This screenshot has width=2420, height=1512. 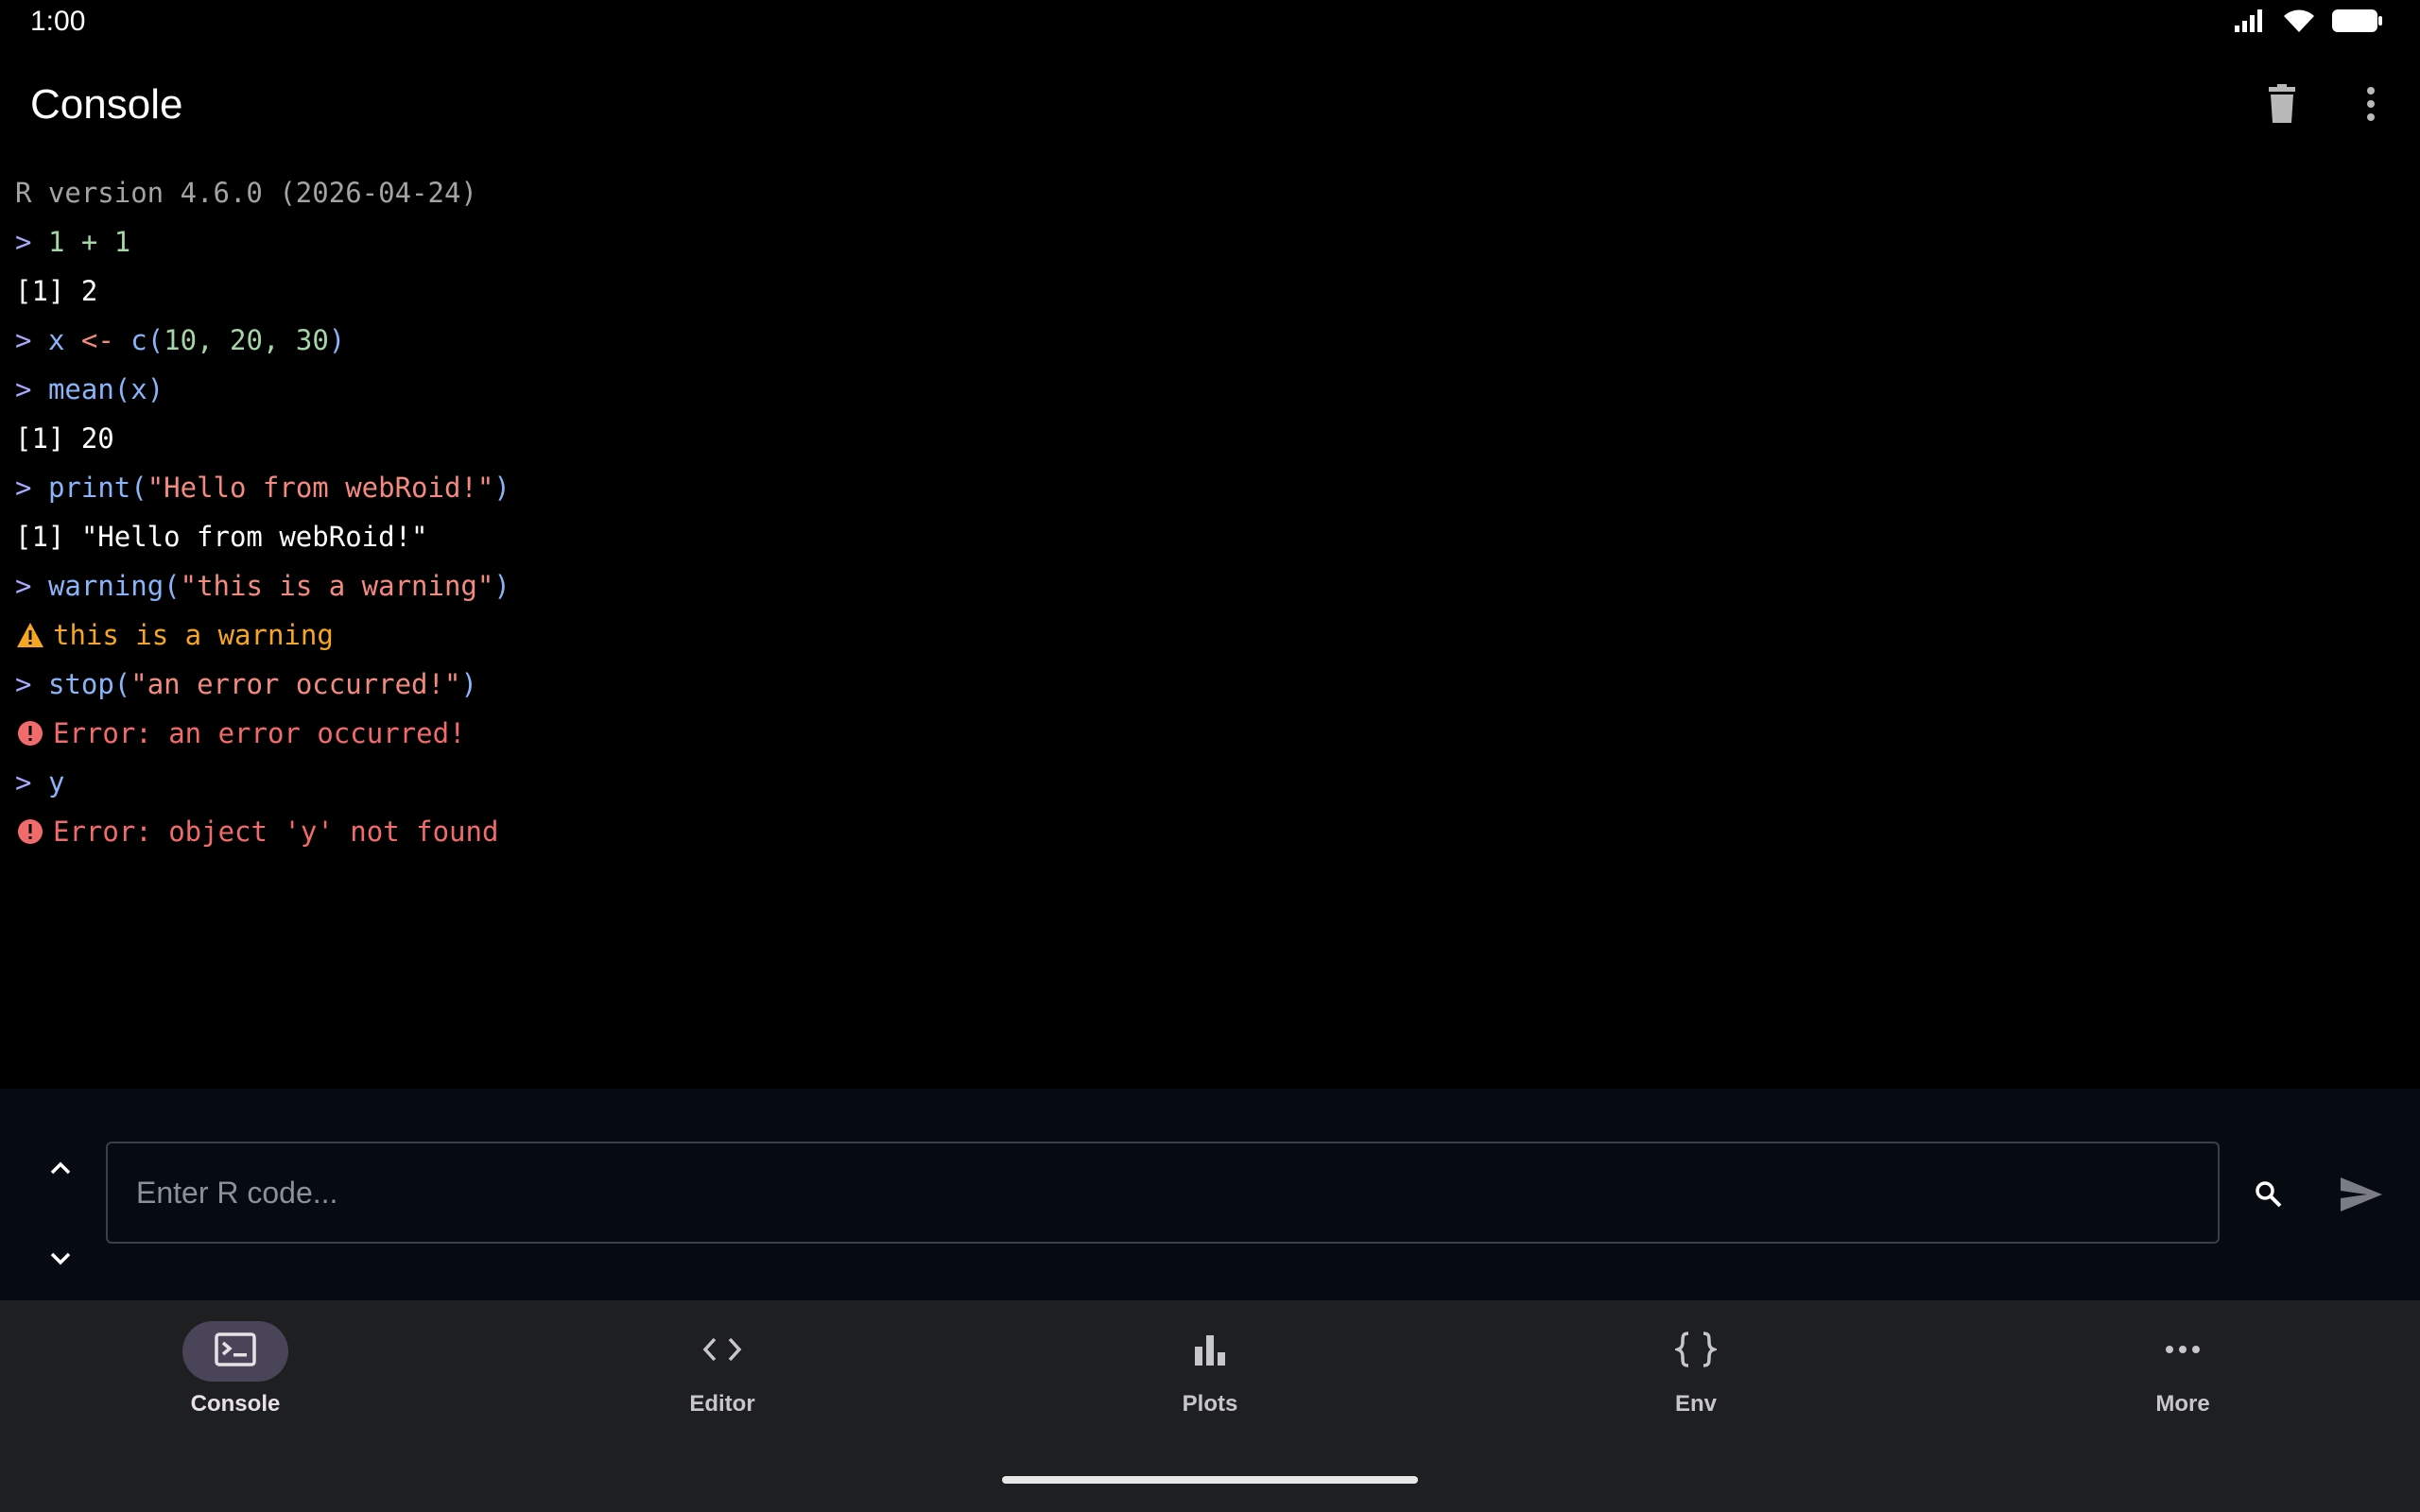 I want to click on nav-item-editor: Editor, so click(x=722, y=1378).